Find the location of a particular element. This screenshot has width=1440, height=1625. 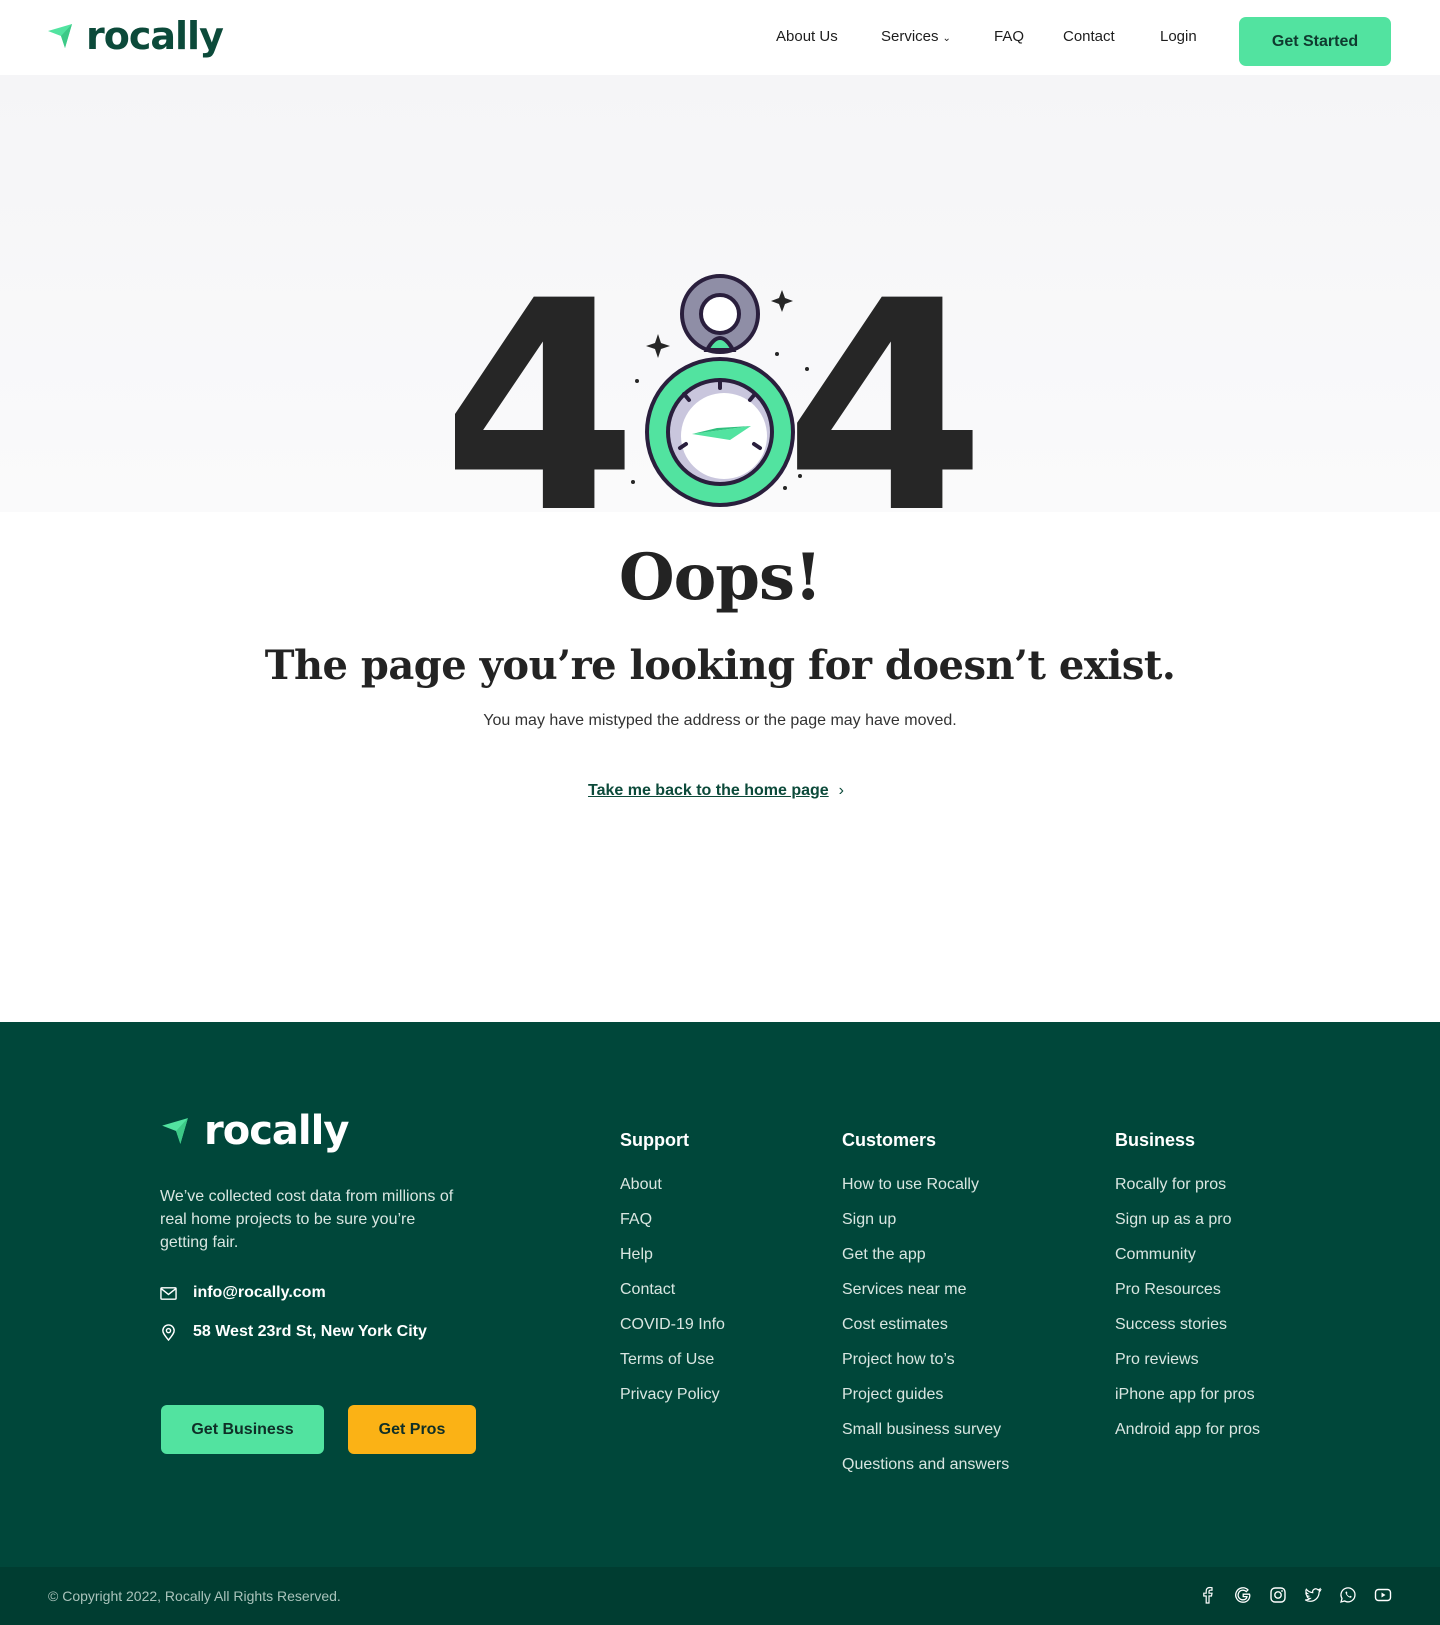

footer-link: Project guides is located at coordinates (925, 1402).